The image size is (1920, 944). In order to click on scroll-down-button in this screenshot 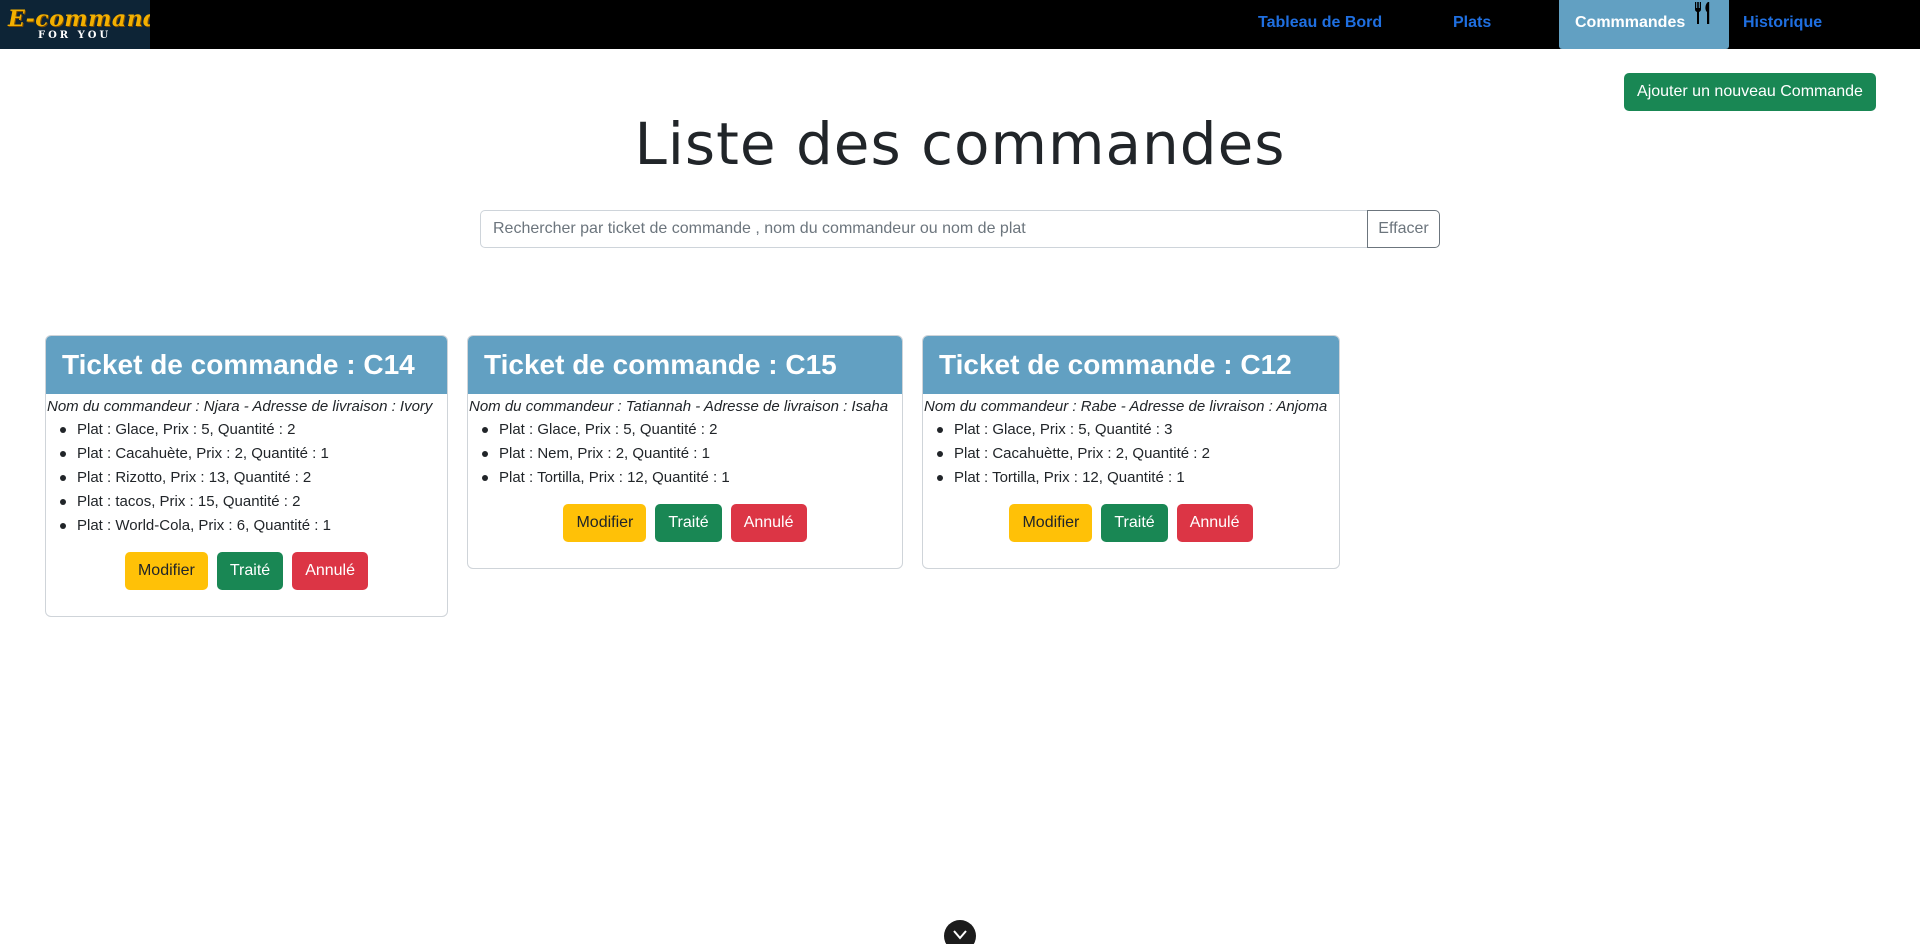, I will do `click(960, 932)`.